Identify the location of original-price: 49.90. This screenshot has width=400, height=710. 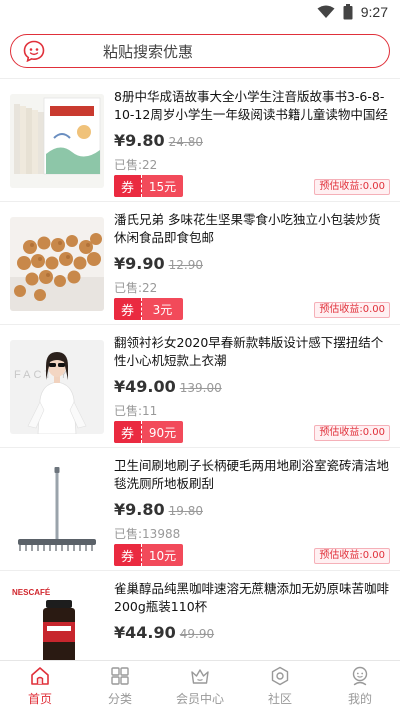
(197, 634).